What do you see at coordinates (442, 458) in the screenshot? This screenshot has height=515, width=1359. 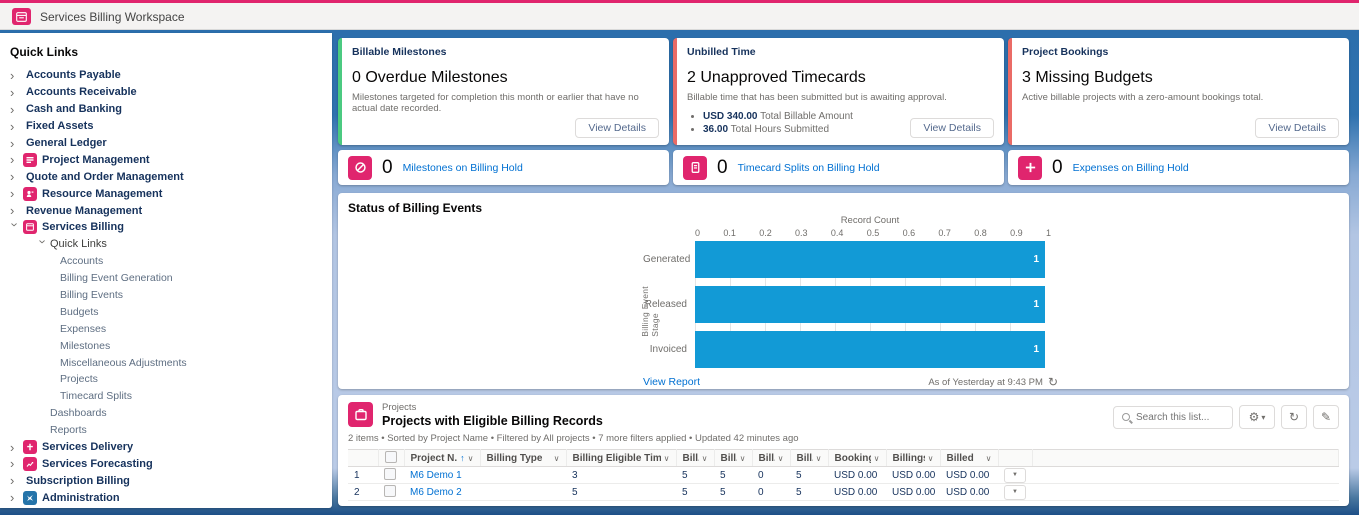 I see `column-header-project-name: Project N...↑∨` at bounding box center [442, 458].